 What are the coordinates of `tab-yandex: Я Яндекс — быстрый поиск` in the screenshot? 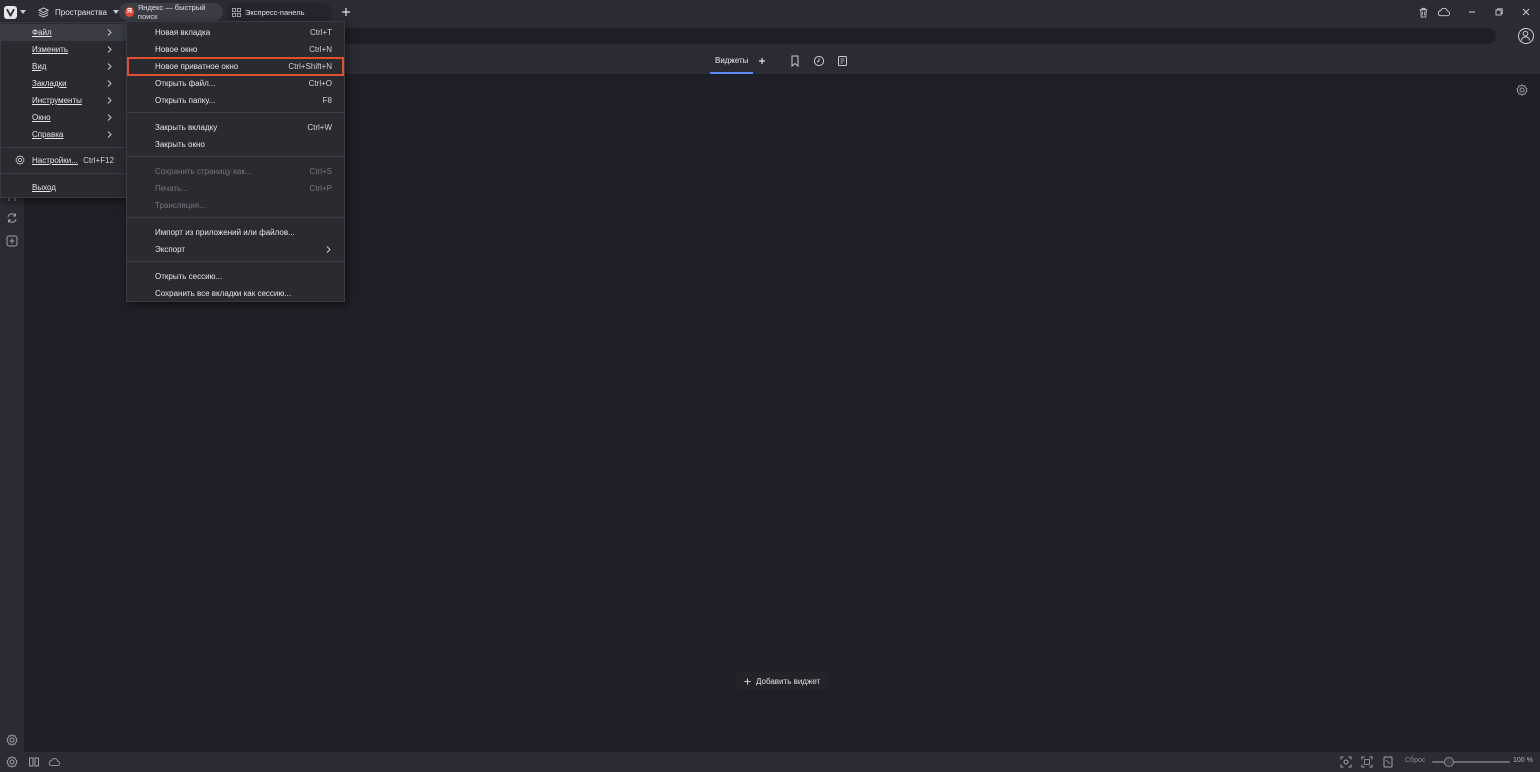 It's located at (171, 12).